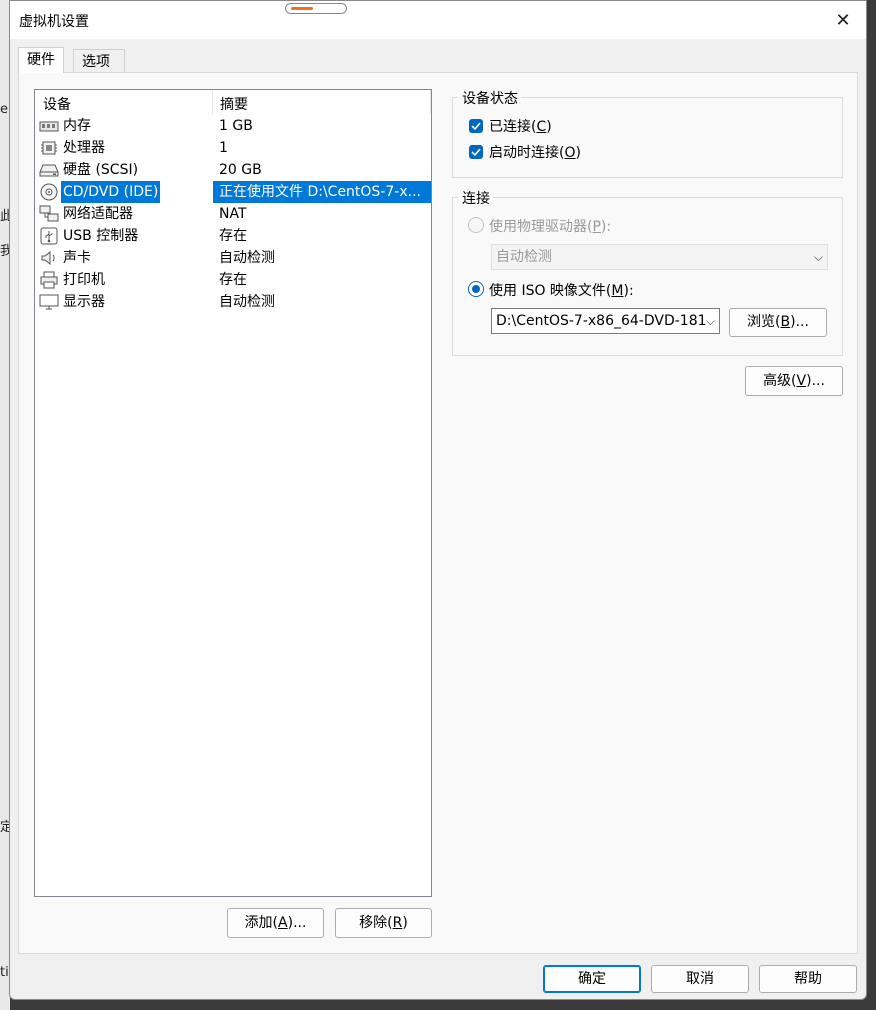 Image resolution: width=876 pixels, height=1010 pixels. I want to click on combo-value: D:\CentOS-7-x86_64-DVD-181, so click(601, 321).